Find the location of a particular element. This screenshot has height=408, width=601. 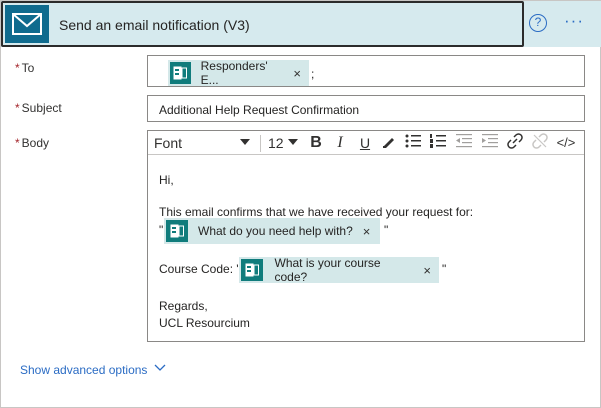

action-title: Send an email notification (V3) is located at coordinates (154, 25).